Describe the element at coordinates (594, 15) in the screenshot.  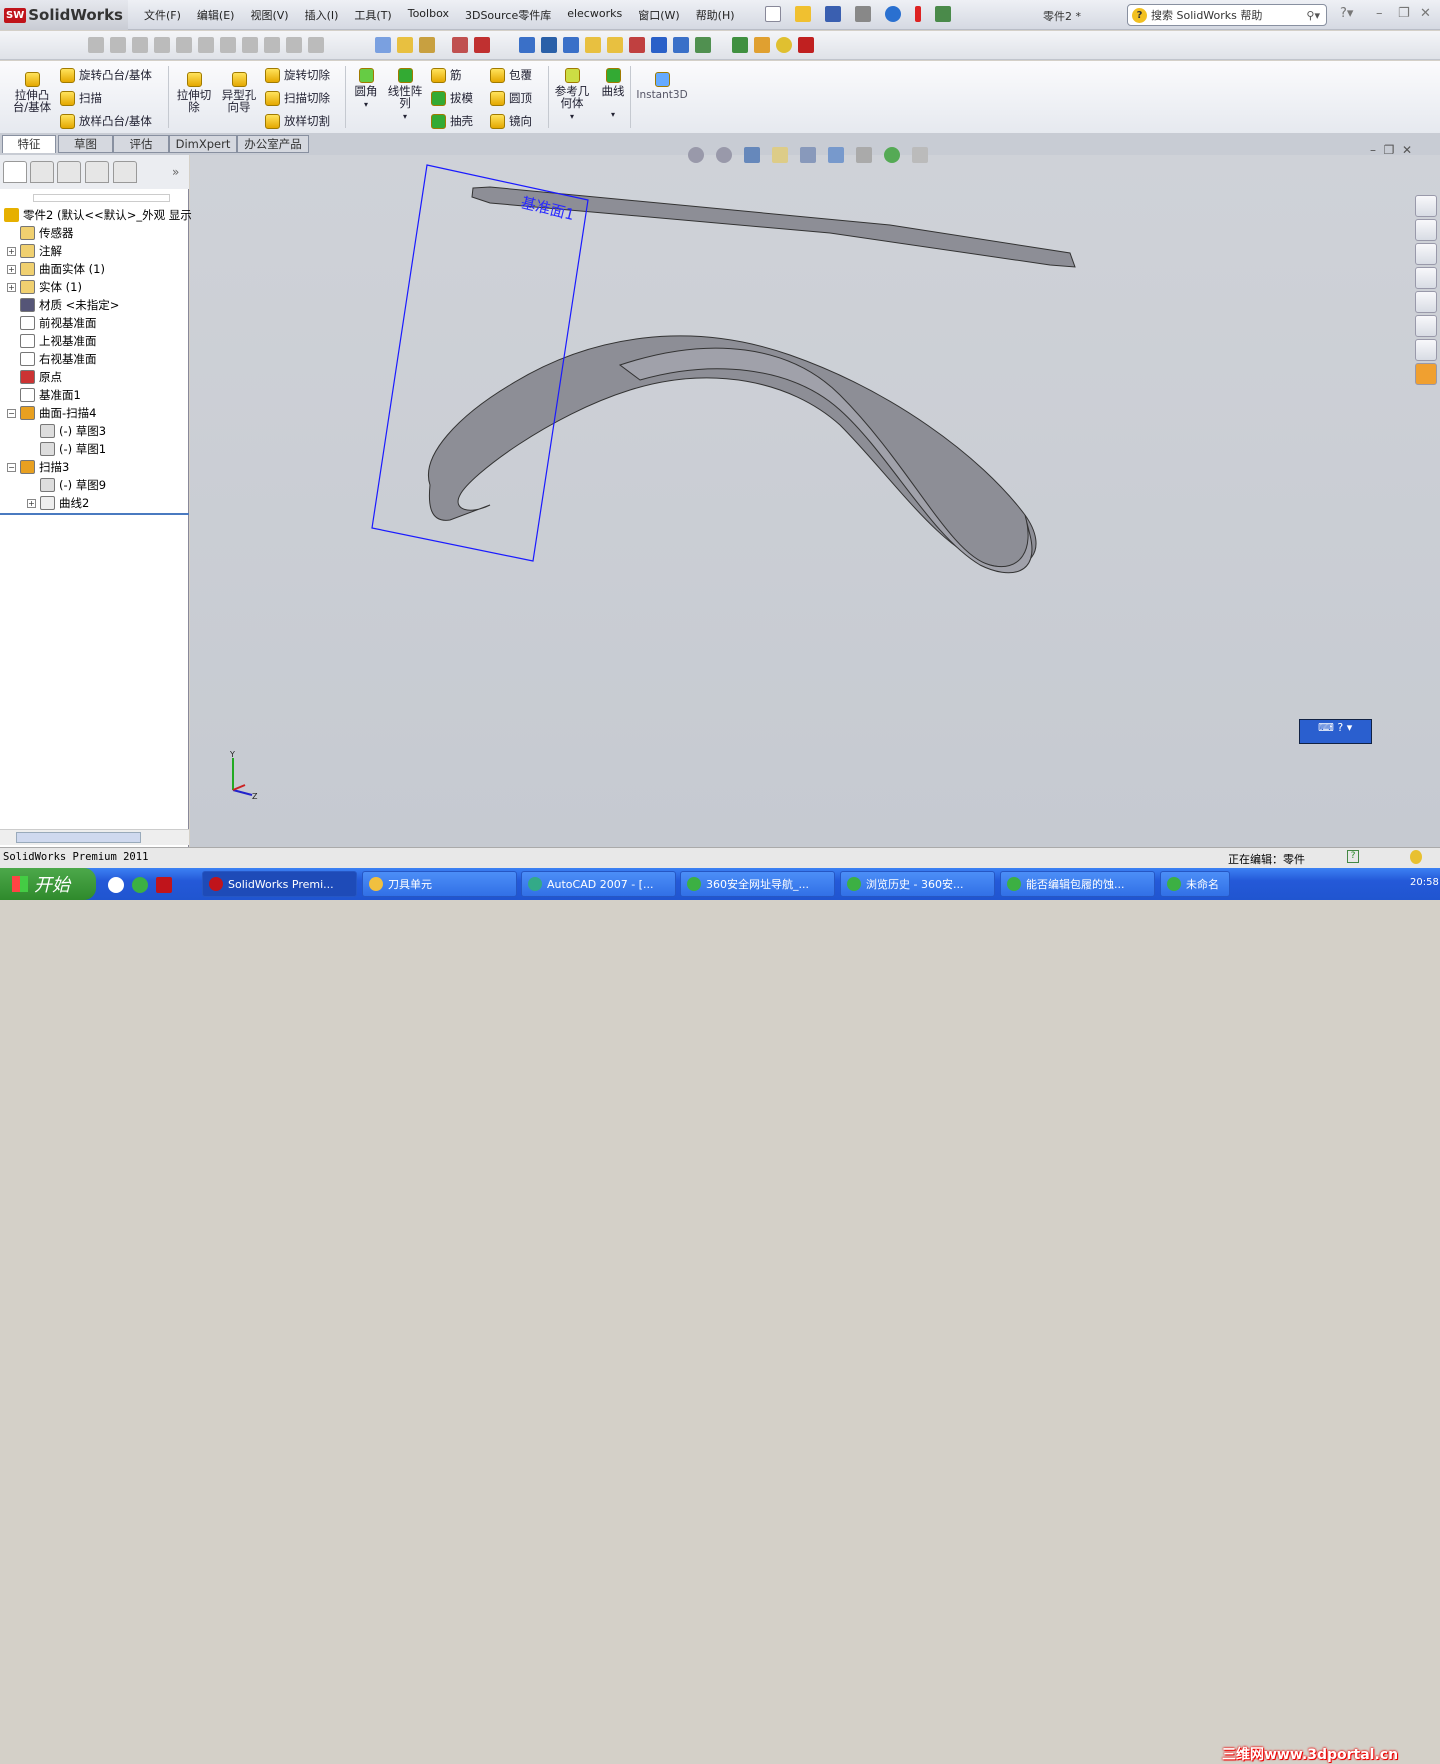
I see `menu-elecworks: elecworks` at that location.